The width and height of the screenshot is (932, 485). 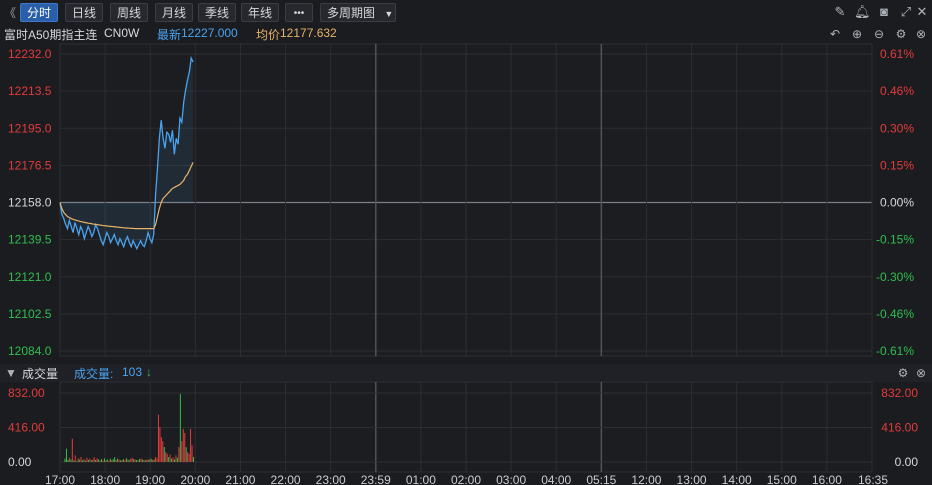 I want to click on price-tick-label: 12084.0, so click(x=30, y=351).